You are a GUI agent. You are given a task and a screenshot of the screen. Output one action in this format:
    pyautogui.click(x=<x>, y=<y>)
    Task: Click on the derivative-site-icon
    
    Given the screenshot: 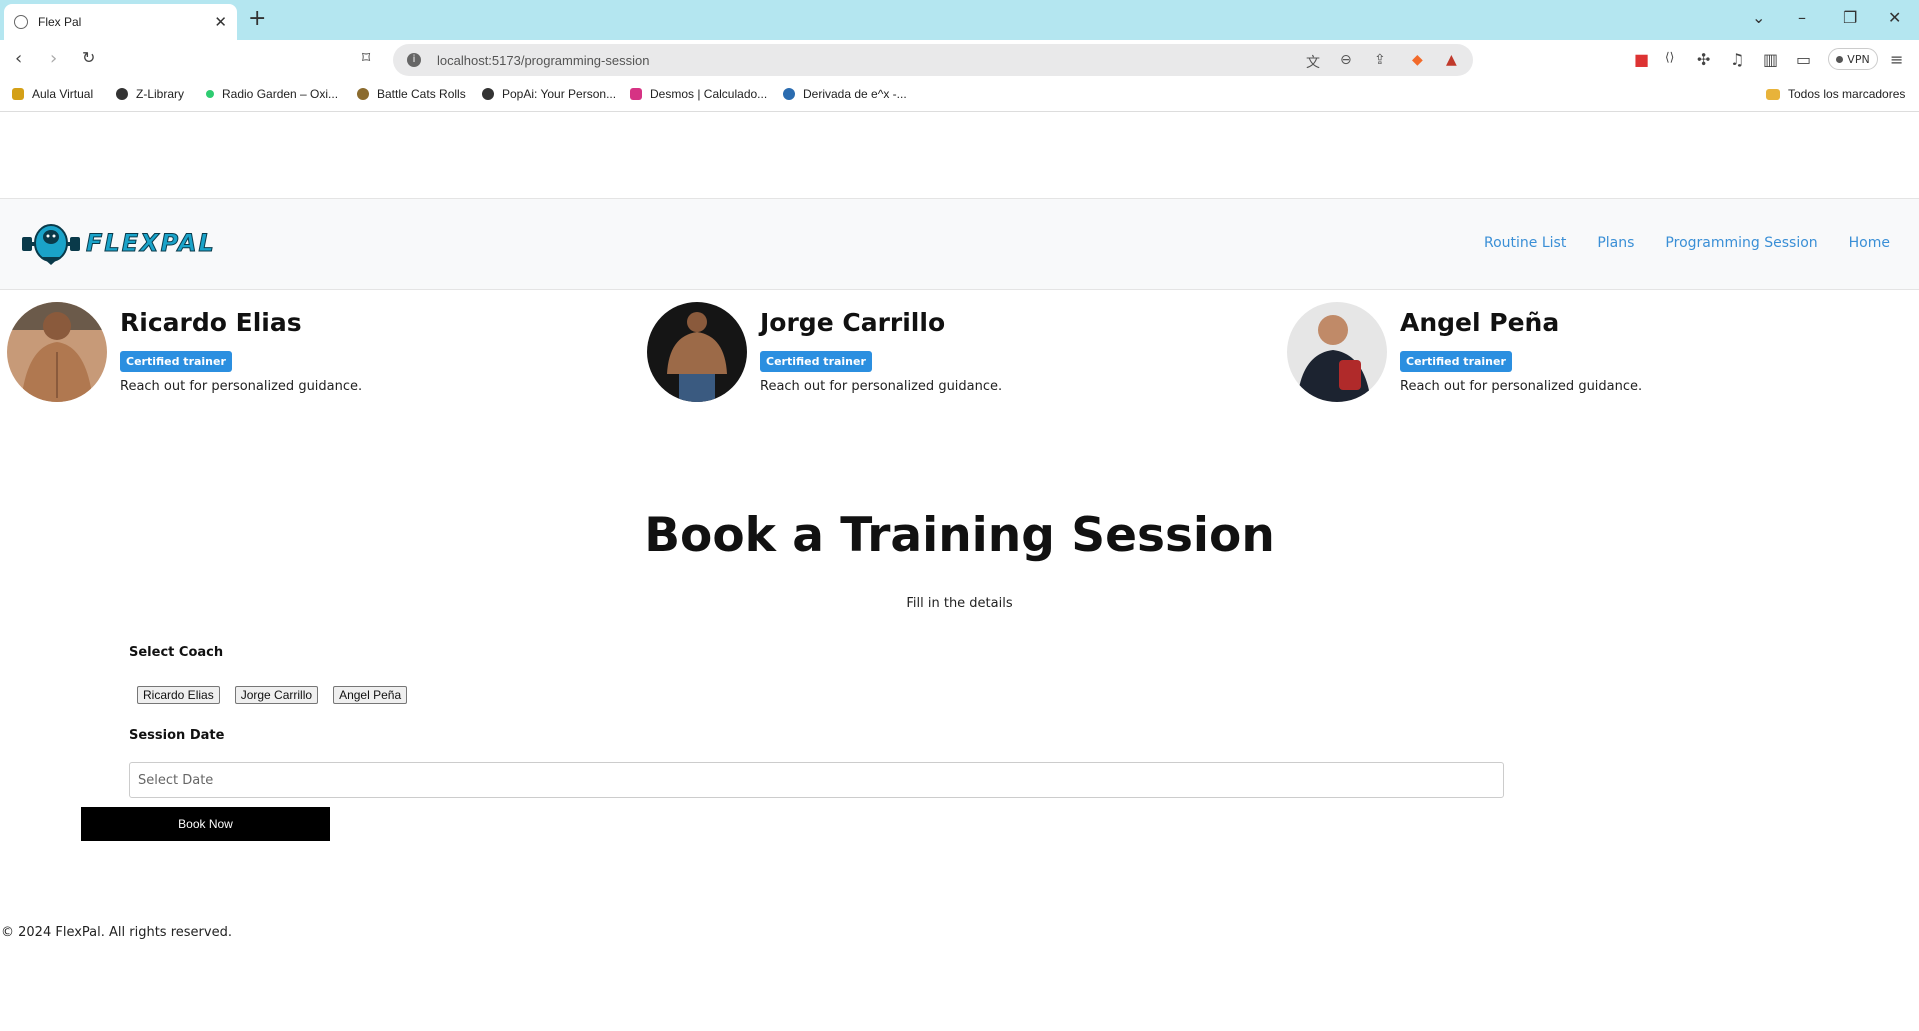 What is the action you would take?
    pyautogui.click(x=789, y=94)
    